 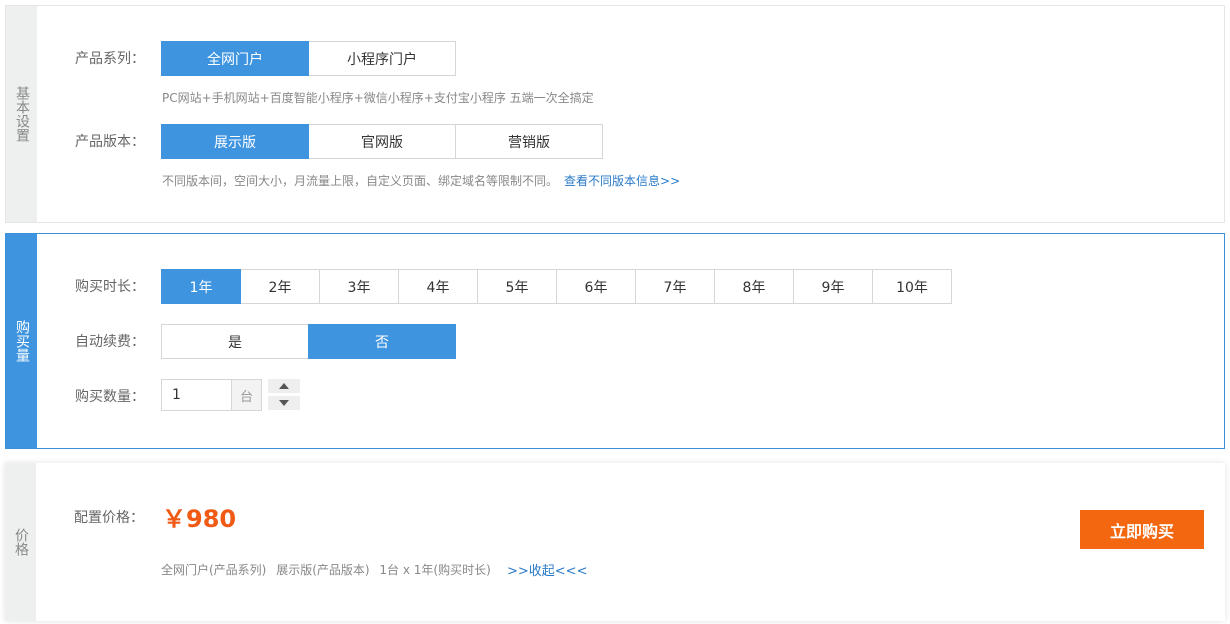 I want to click on quantity-control: 台, so click(x=230, y=394).